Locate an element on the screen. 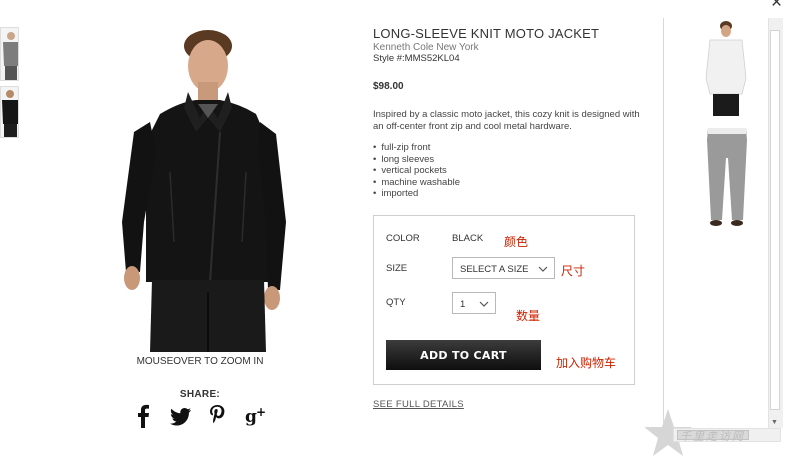 This screenshot has width=800, height=472. add-to-cart-button: ADD TO CART is located at coordinates (463, 355).